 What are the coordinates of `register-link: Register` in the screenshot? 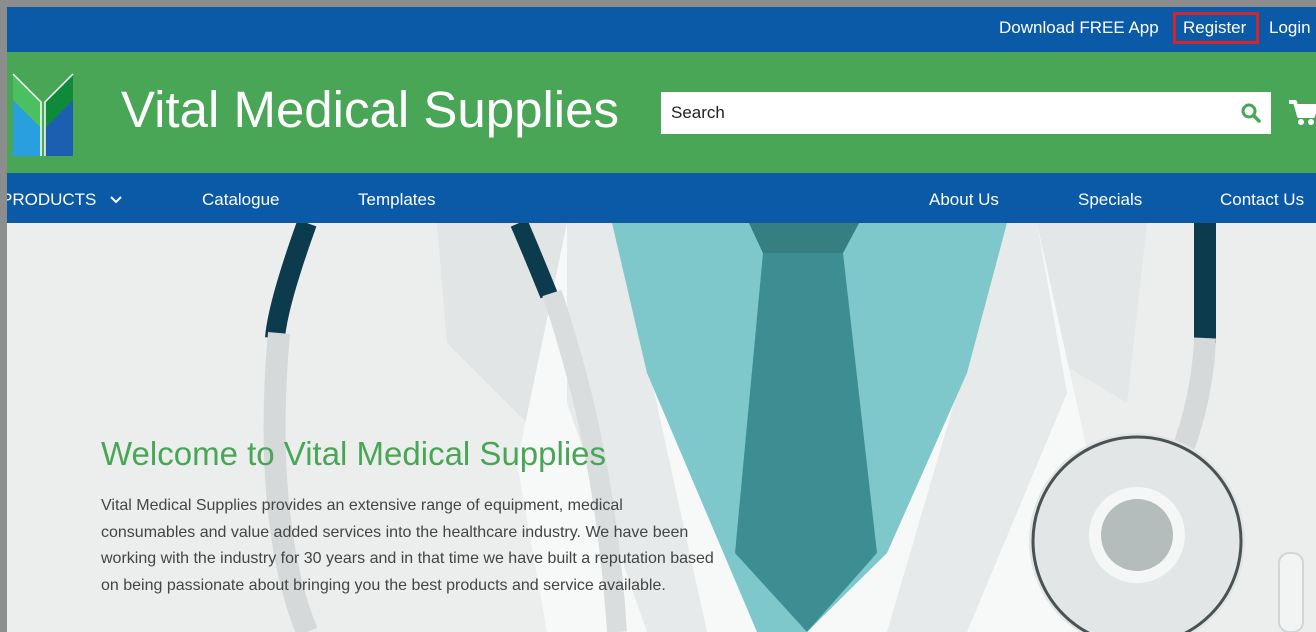 It's located at (1214, 28).